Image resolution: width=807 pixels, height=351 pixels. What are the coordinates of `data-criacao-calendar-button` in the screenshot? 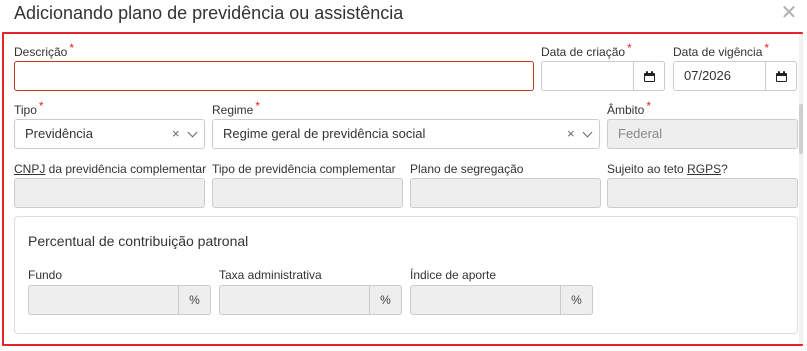 It's located at (649, 76).